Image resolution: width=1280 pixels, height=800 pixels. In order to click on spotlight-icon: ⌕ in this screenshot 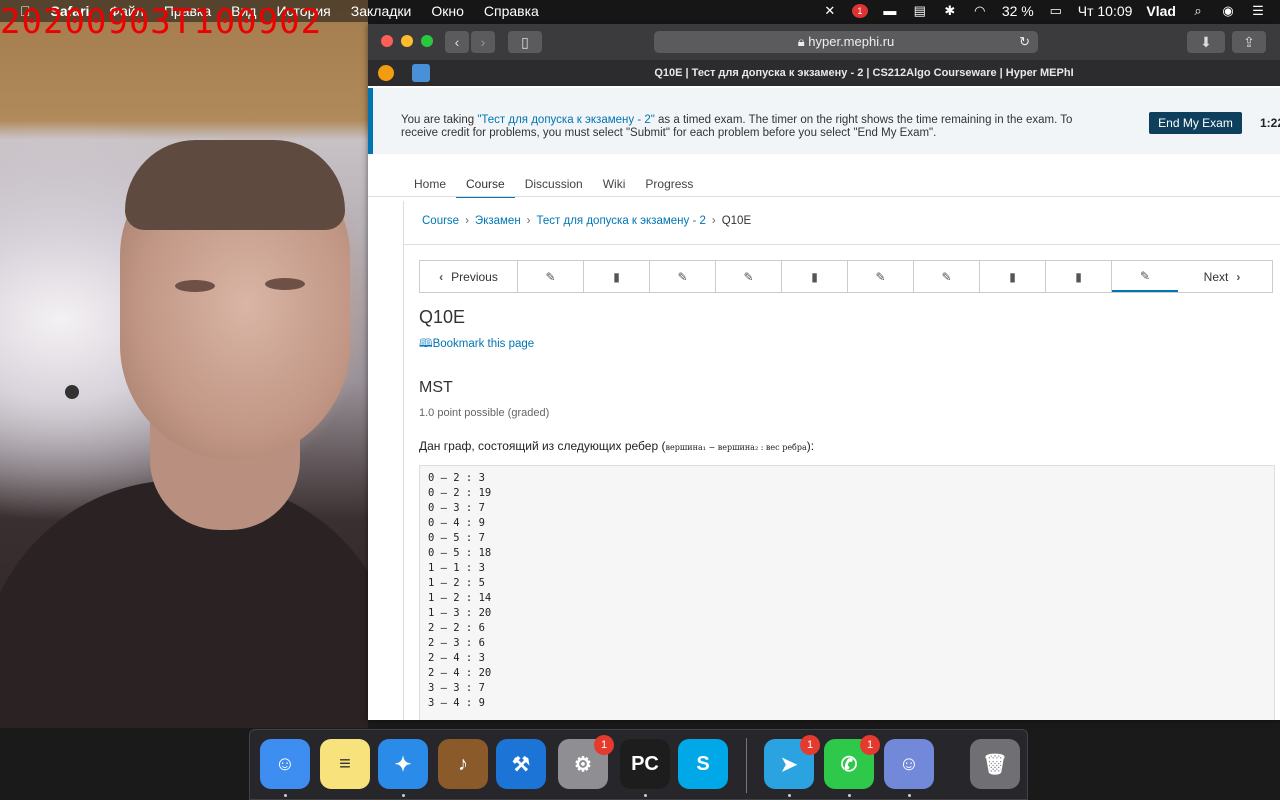, I will do `click(1198, 11)`.